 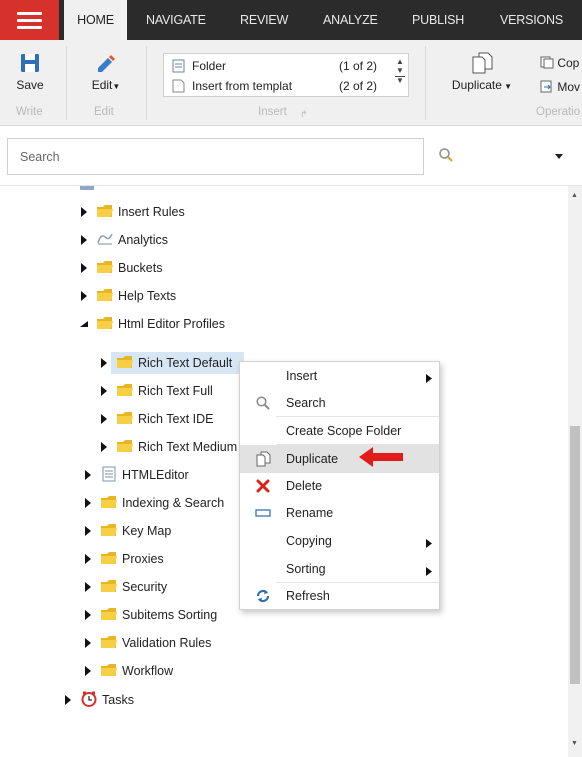 What do you see at coordinates (575, 555) in the screenshot?
I see `scroll-thumb` at bounding box center [575, 555].